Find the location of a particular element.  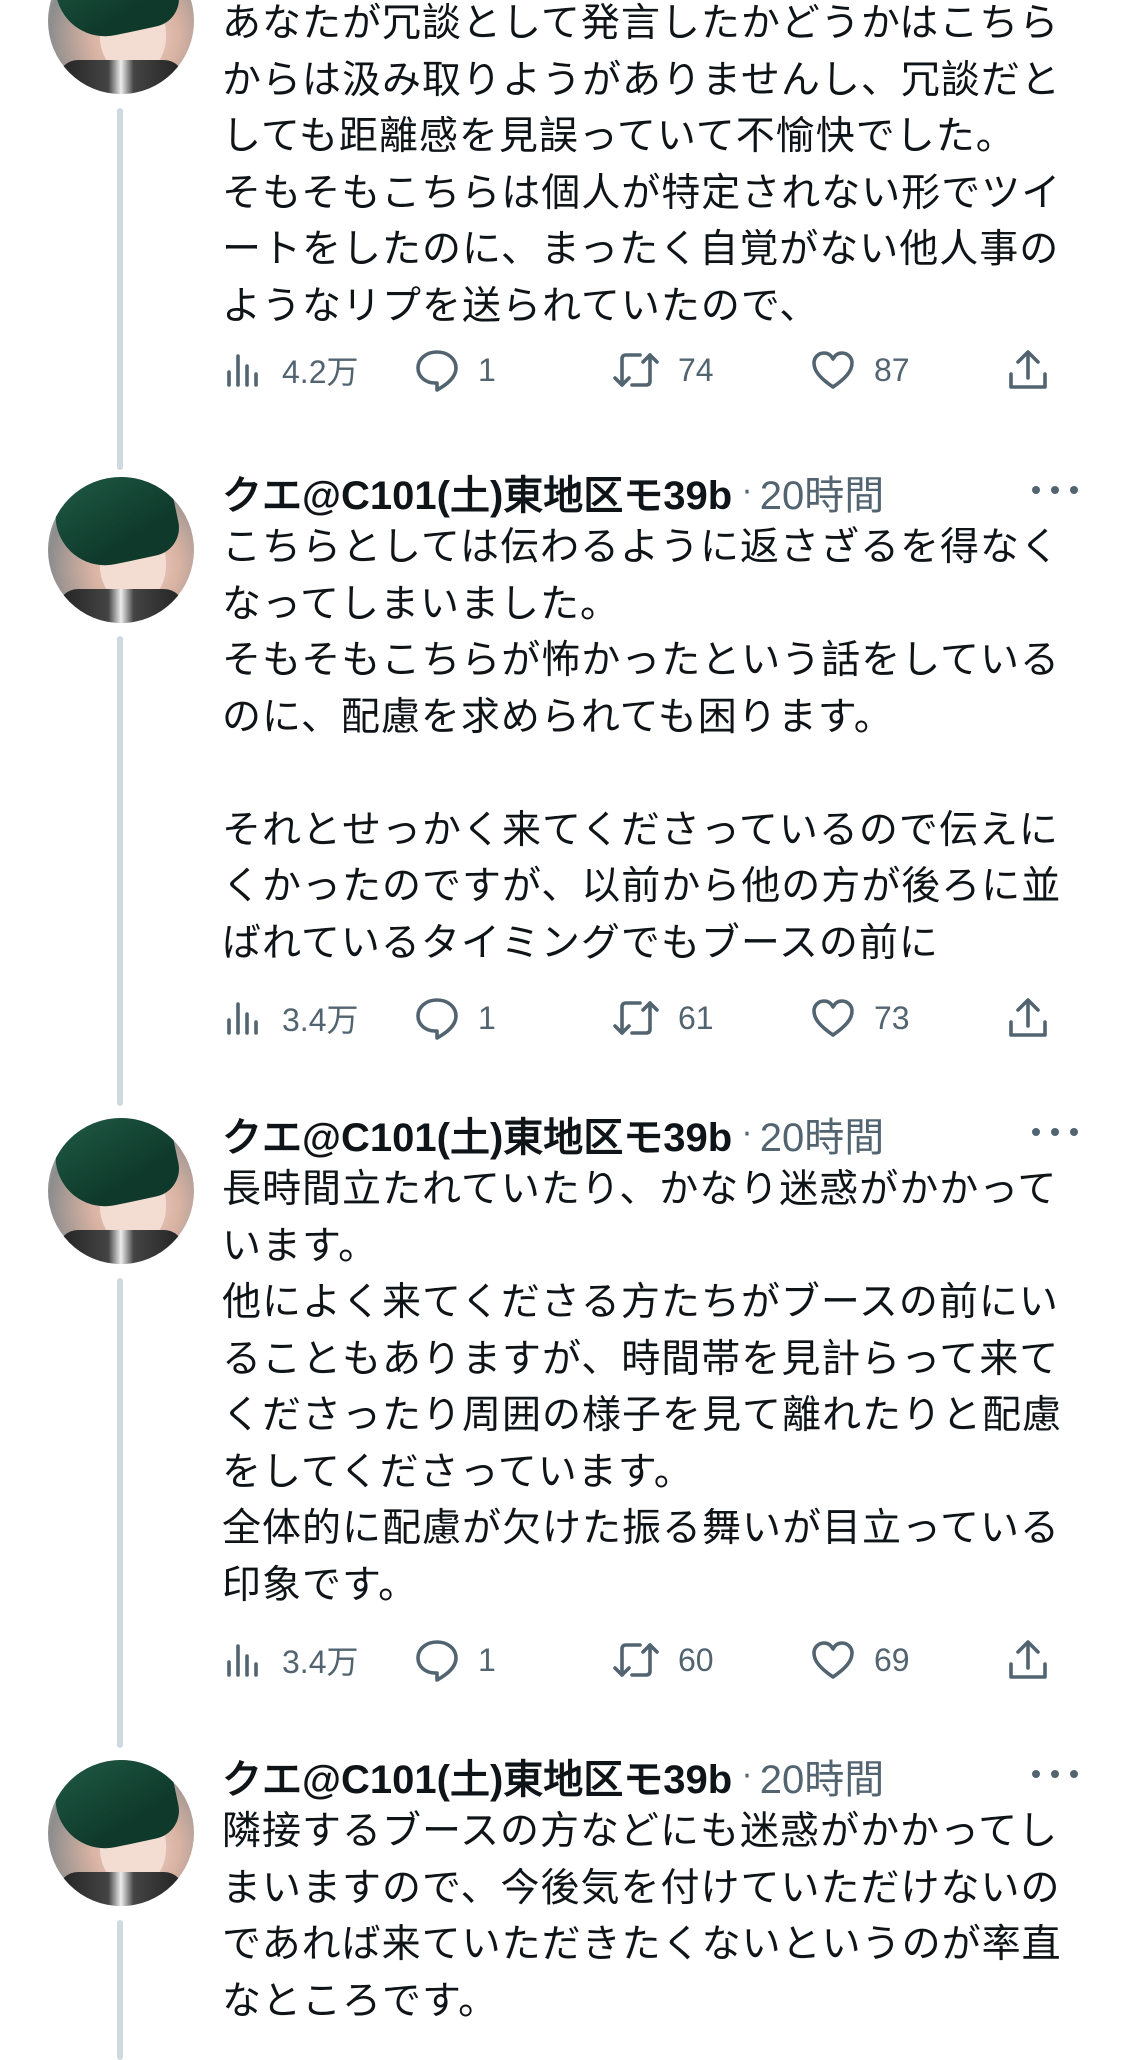

like-count: 87 is located at coordinates (892, 369).